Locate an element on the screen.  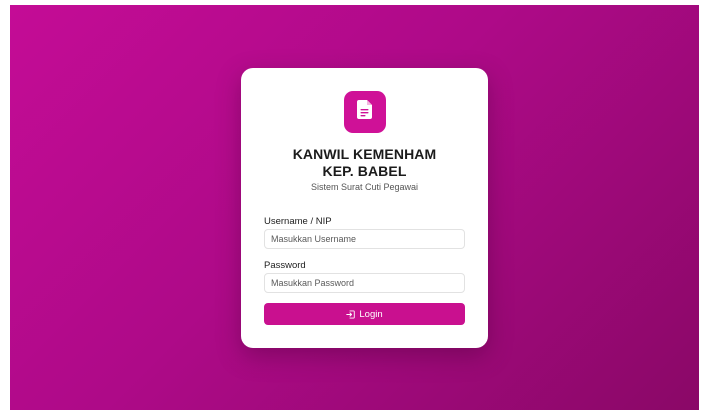
password-input is located at coordinates (364, 283).